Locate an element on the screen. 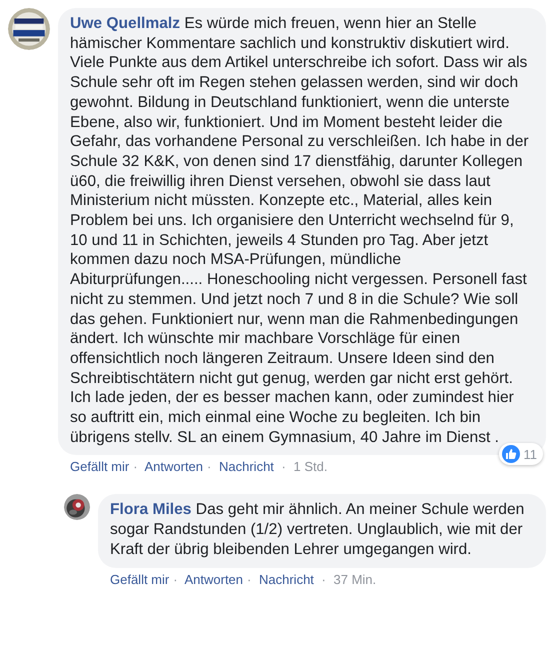 This screenshot has width=557, height=652. comment-text: Flora Miles Das geht mir ähnlich. An meiner Schule werden sogar Randstunden (1/2) vertreten. Unglaublich, wie mit der Kraft der übrig bleibenden Lehrer umgegangen wird. is located at coordinates (318, 530).